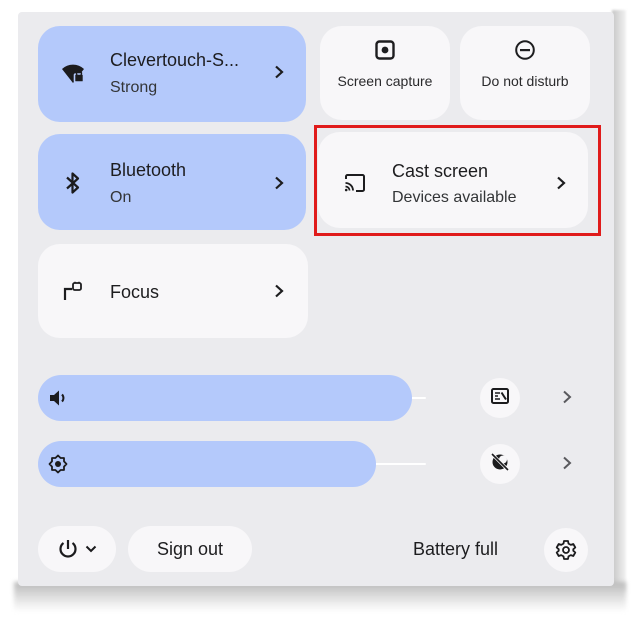  I want to click on night-light-off-icon, so click(500, 464).